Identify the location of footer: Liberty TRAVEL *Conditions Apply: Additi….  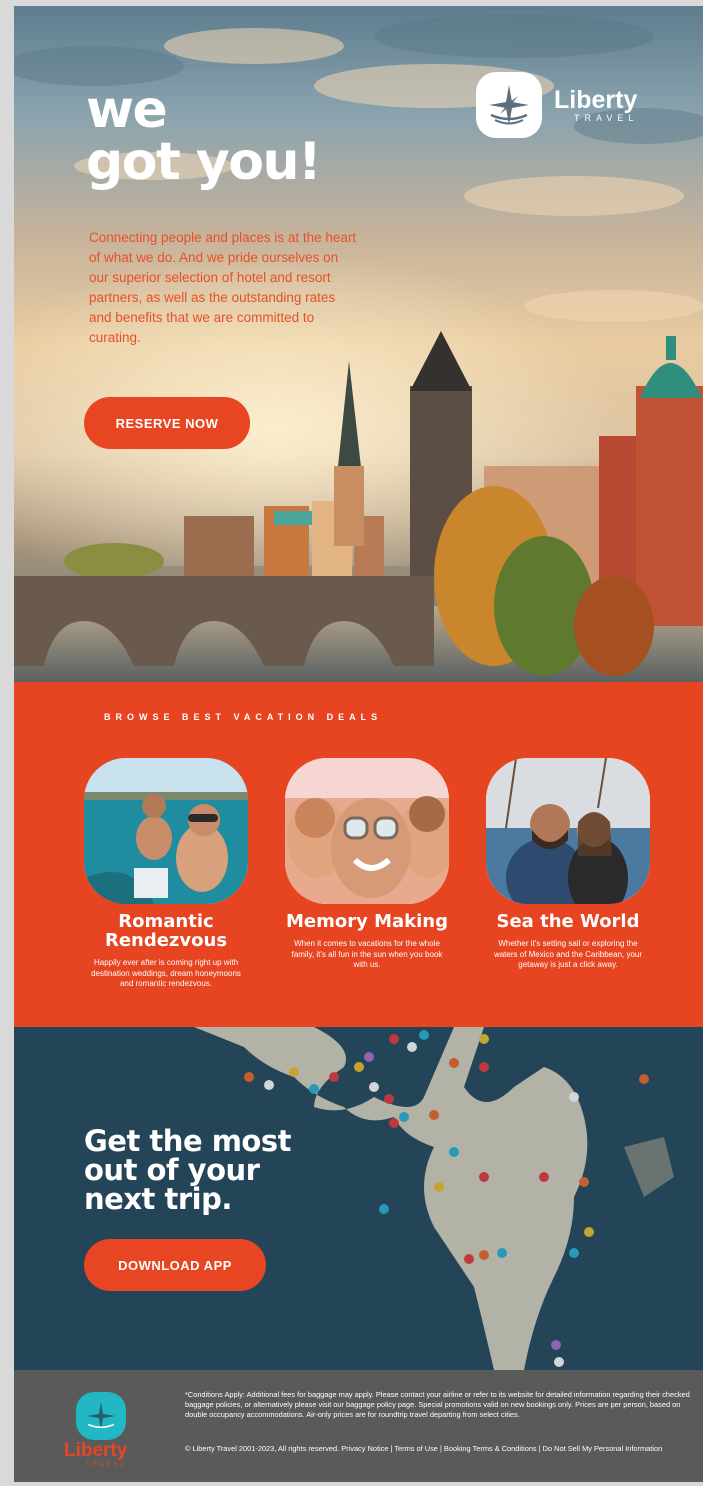
(358, 1426).